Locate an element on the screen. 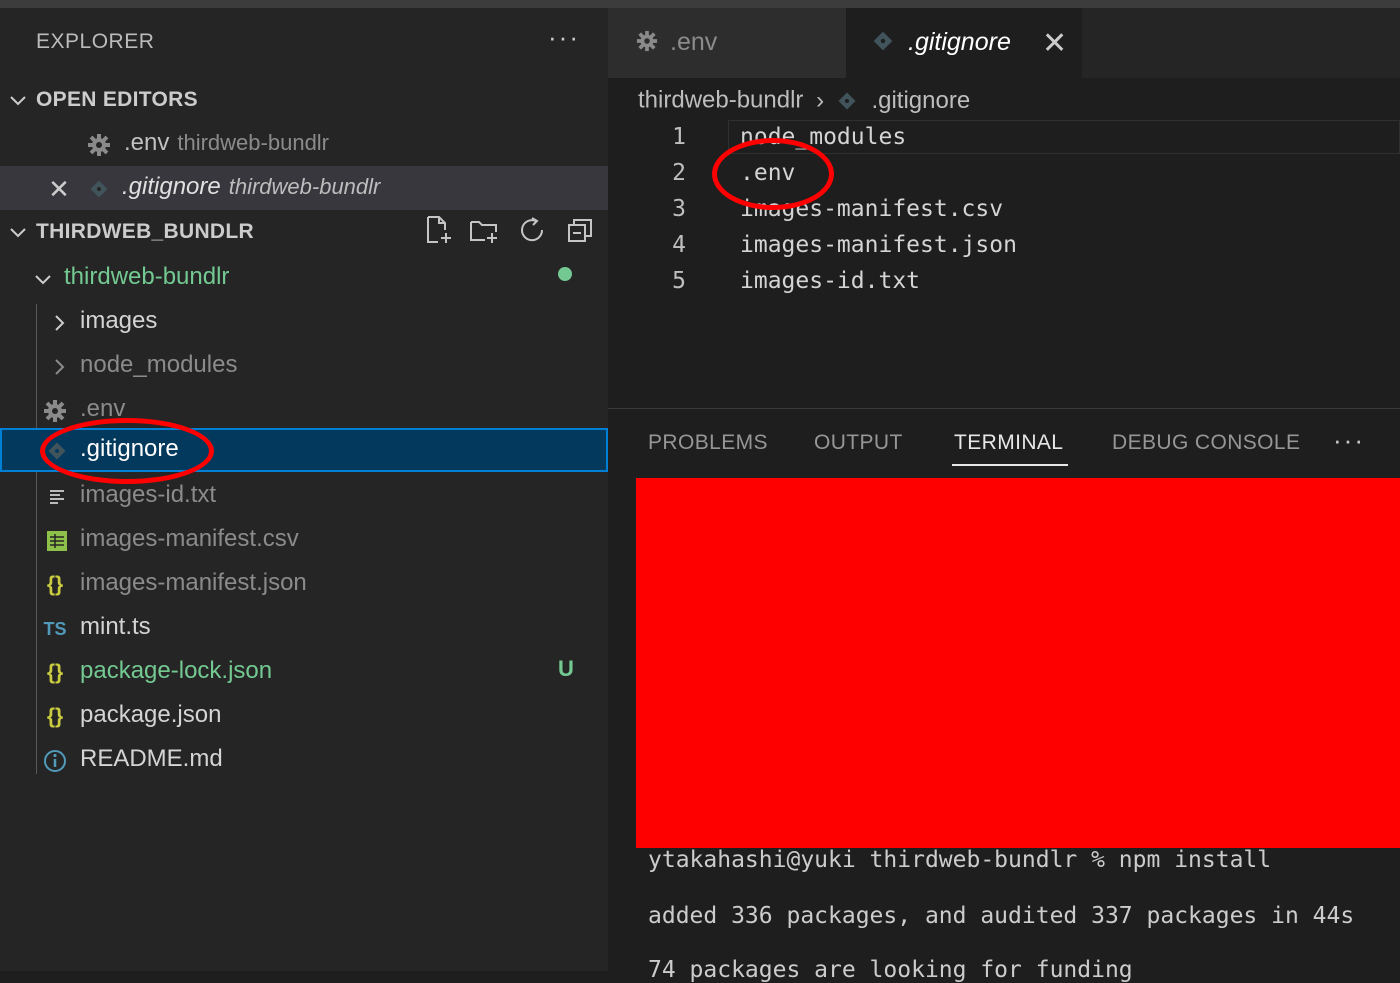 The width and height of the screenshot is (1400, 983). panel-more-actions-icon: ··· is located at coordinates (1349, 440).